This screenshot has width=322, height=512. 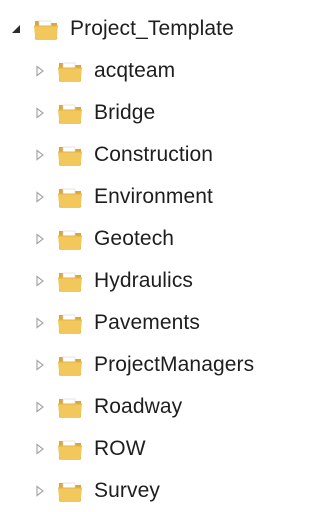 What do you see at coordinates (154, 154) in the screenshot?
I see `tree-item-label: Construction` at bounding box center [154, 154].